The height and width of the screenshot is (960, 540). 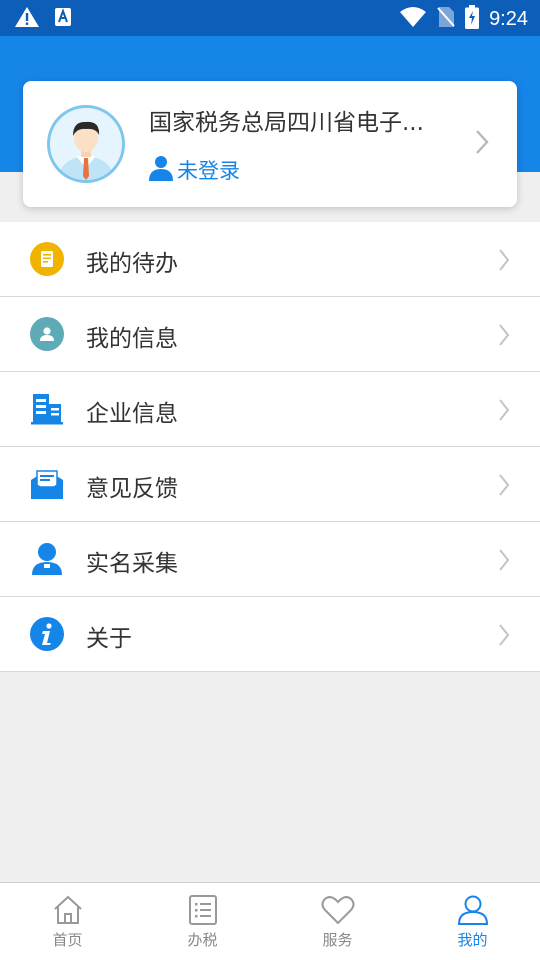 I want to click on menu-item-about: 关于, so click(x=270, y=634).